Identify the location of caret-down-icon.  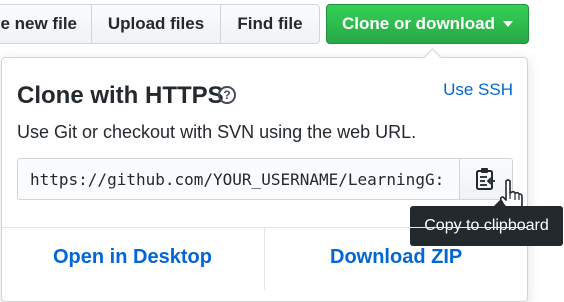
(508, 24).